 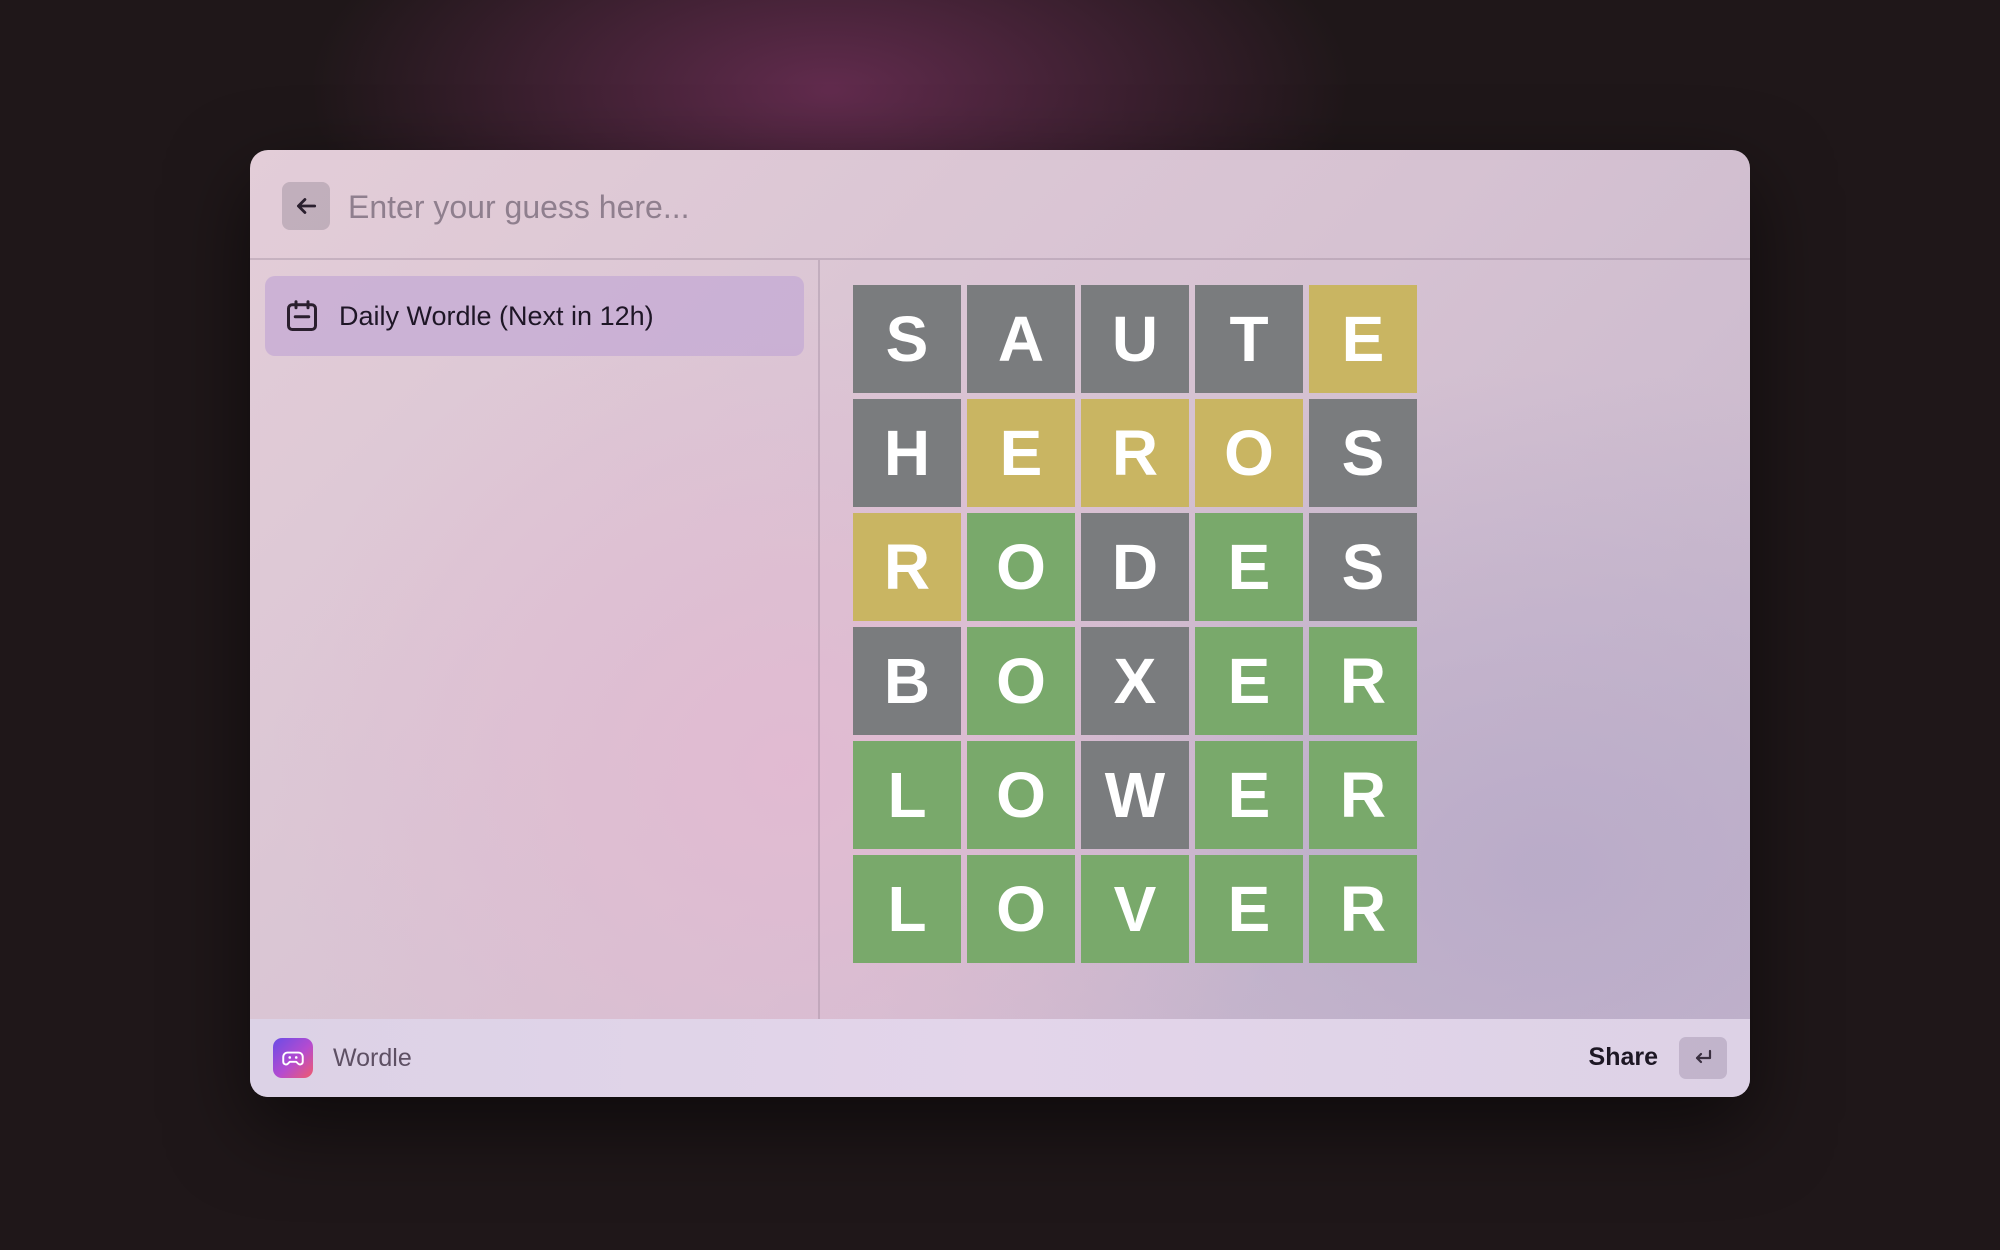 I want to click on letter-tile: A, so click(x=1021, y=339).